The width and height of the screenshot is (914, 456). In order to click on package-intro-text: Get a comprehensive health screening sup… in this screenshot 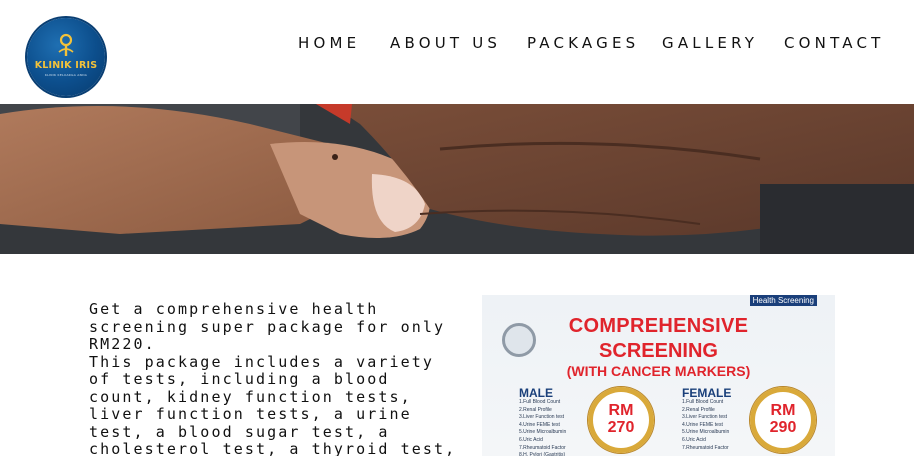, I will do `click(267, 326)`.